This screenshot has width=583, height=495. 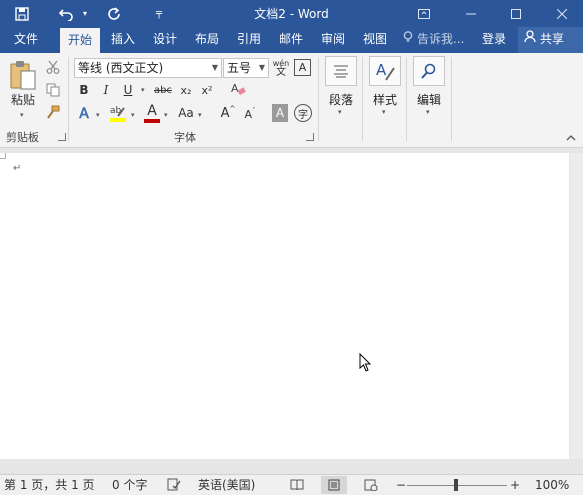 What do you see at coordinates (456, 485) in the screenshot?
I see `zoom-slider-thumb` at bounding box center [456, 485].